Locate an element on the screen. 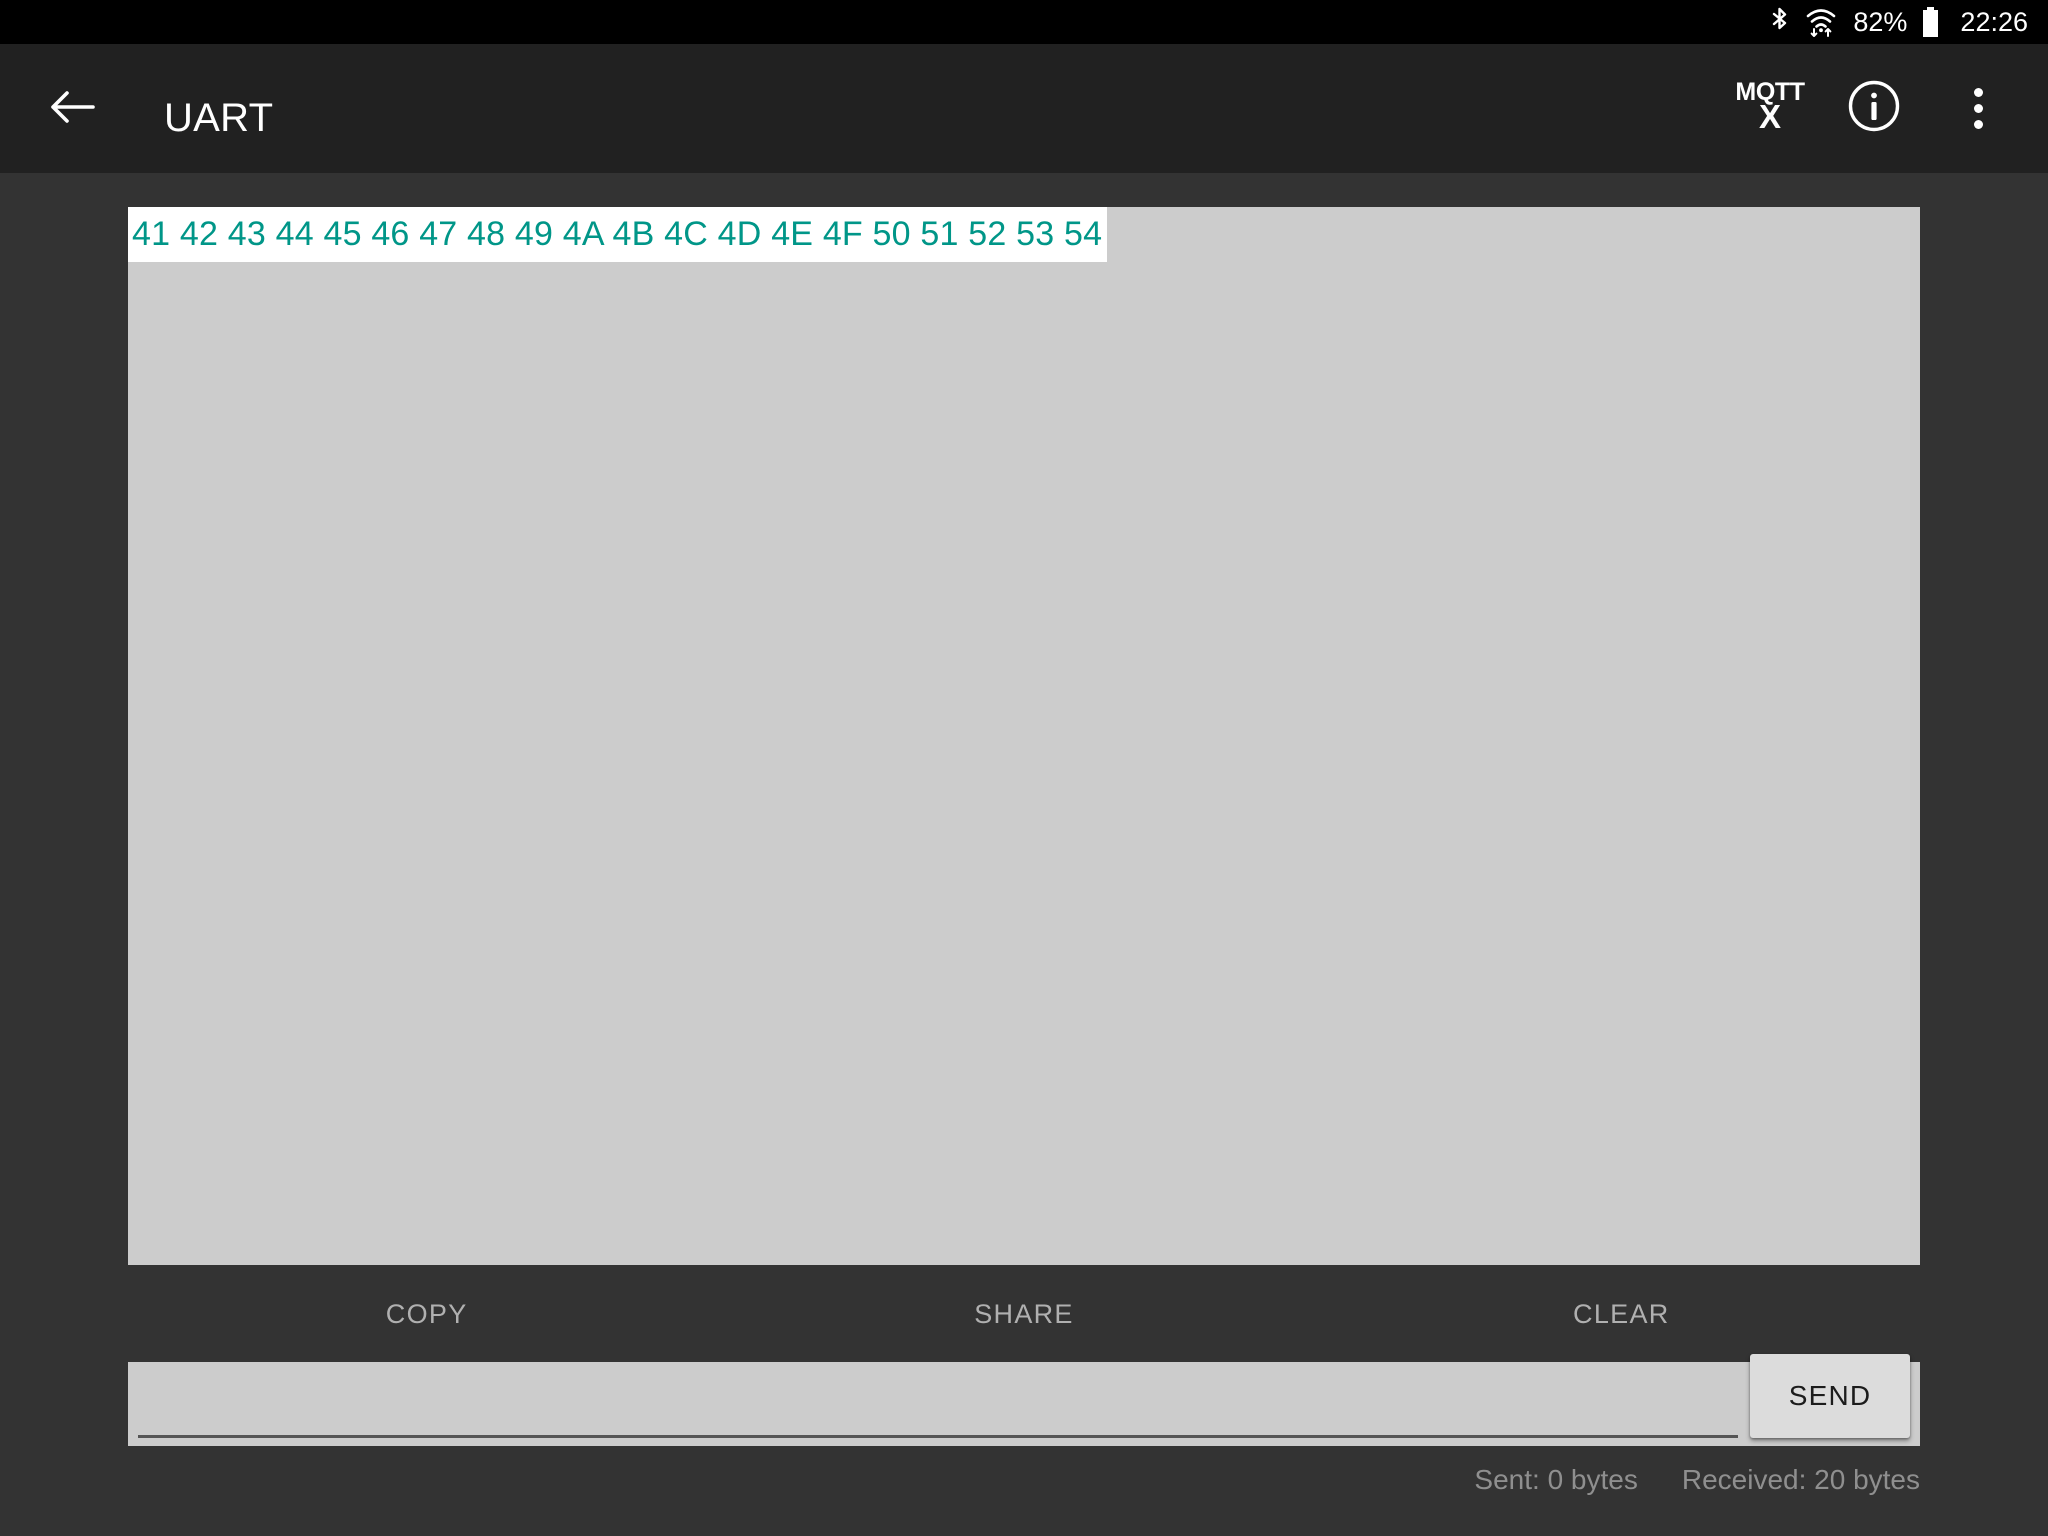 This screenshot has width=2048, height=1536. battery-icon is located at coordinates (1930, 22).